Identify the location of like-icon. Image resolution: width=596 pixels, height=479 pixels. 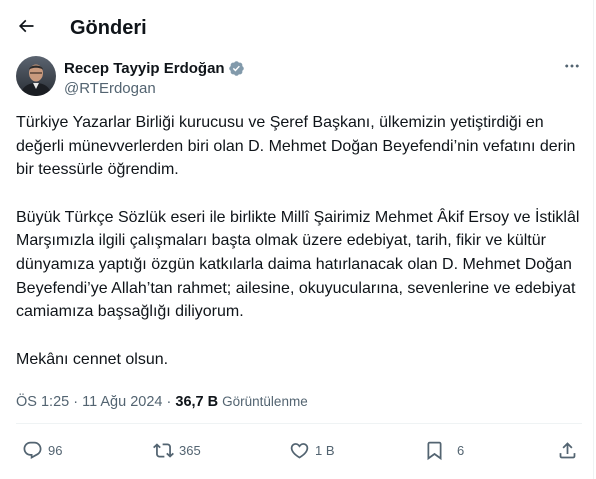
(299, 450).